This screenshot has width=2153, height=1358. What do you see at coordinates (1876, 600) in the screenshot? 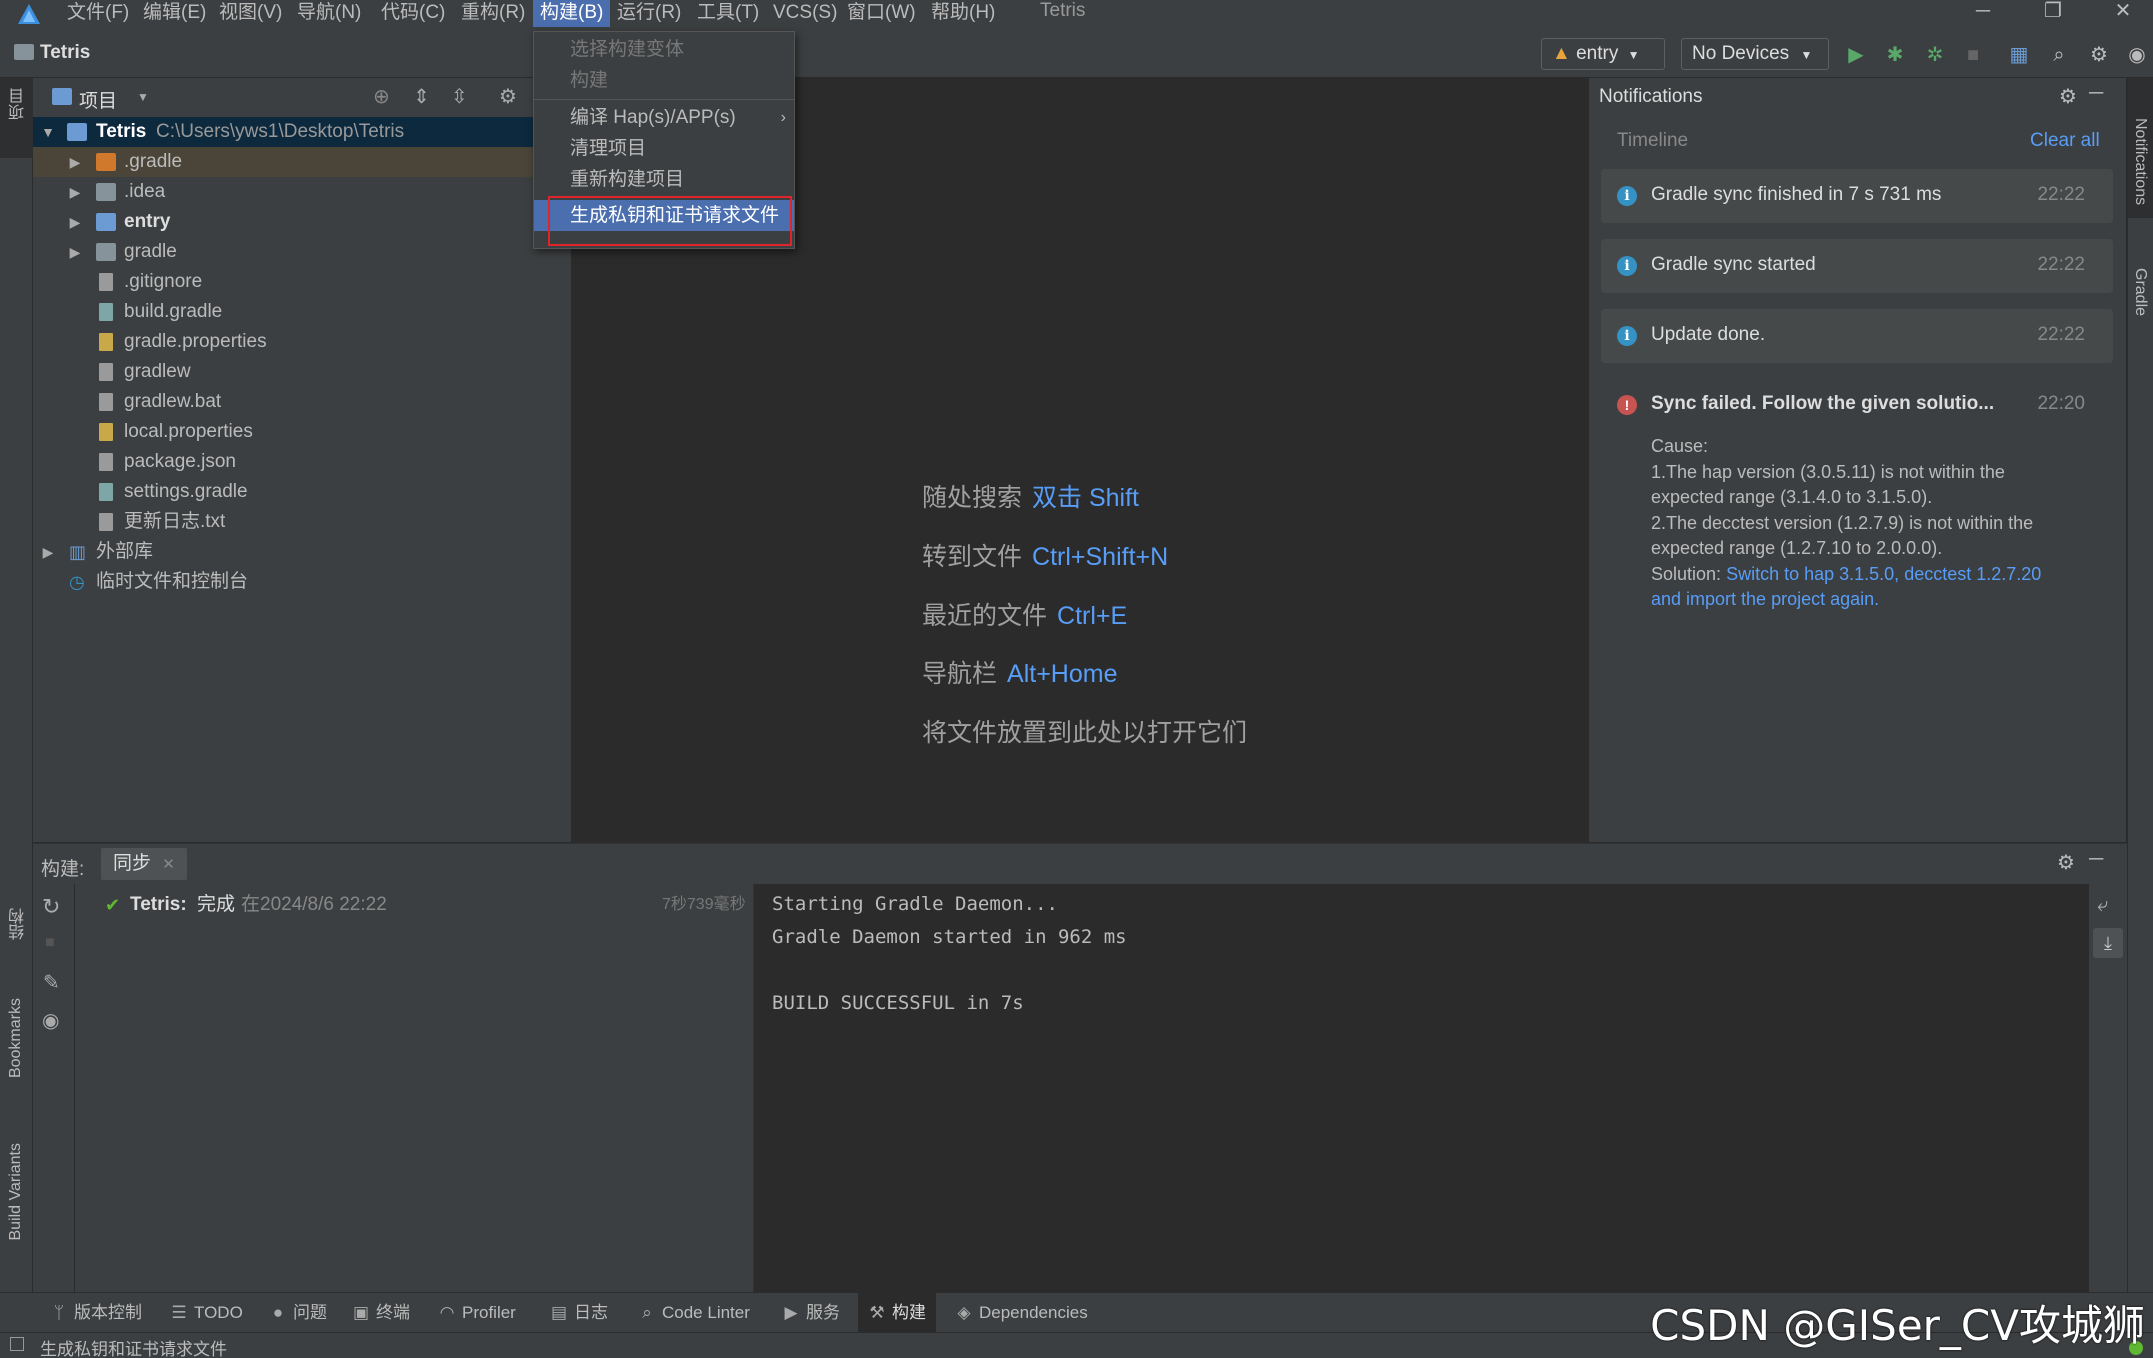
I see `solution-link-cont: and import the project again.` at bounding box center [1876, 600].